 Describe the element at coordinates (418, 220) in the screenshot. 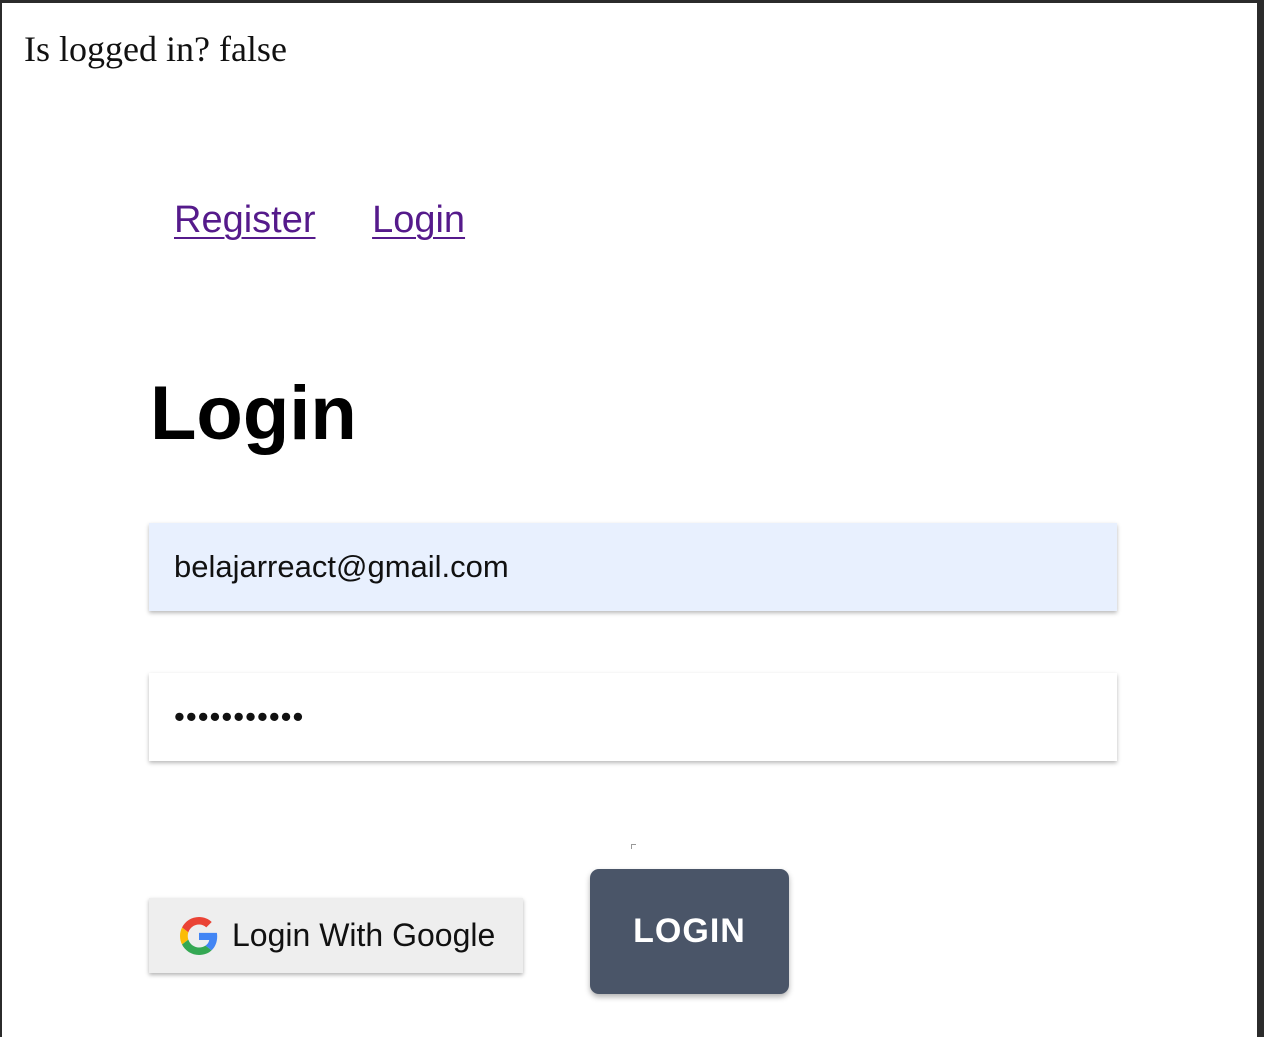

I see `login-link: Login` at that location.